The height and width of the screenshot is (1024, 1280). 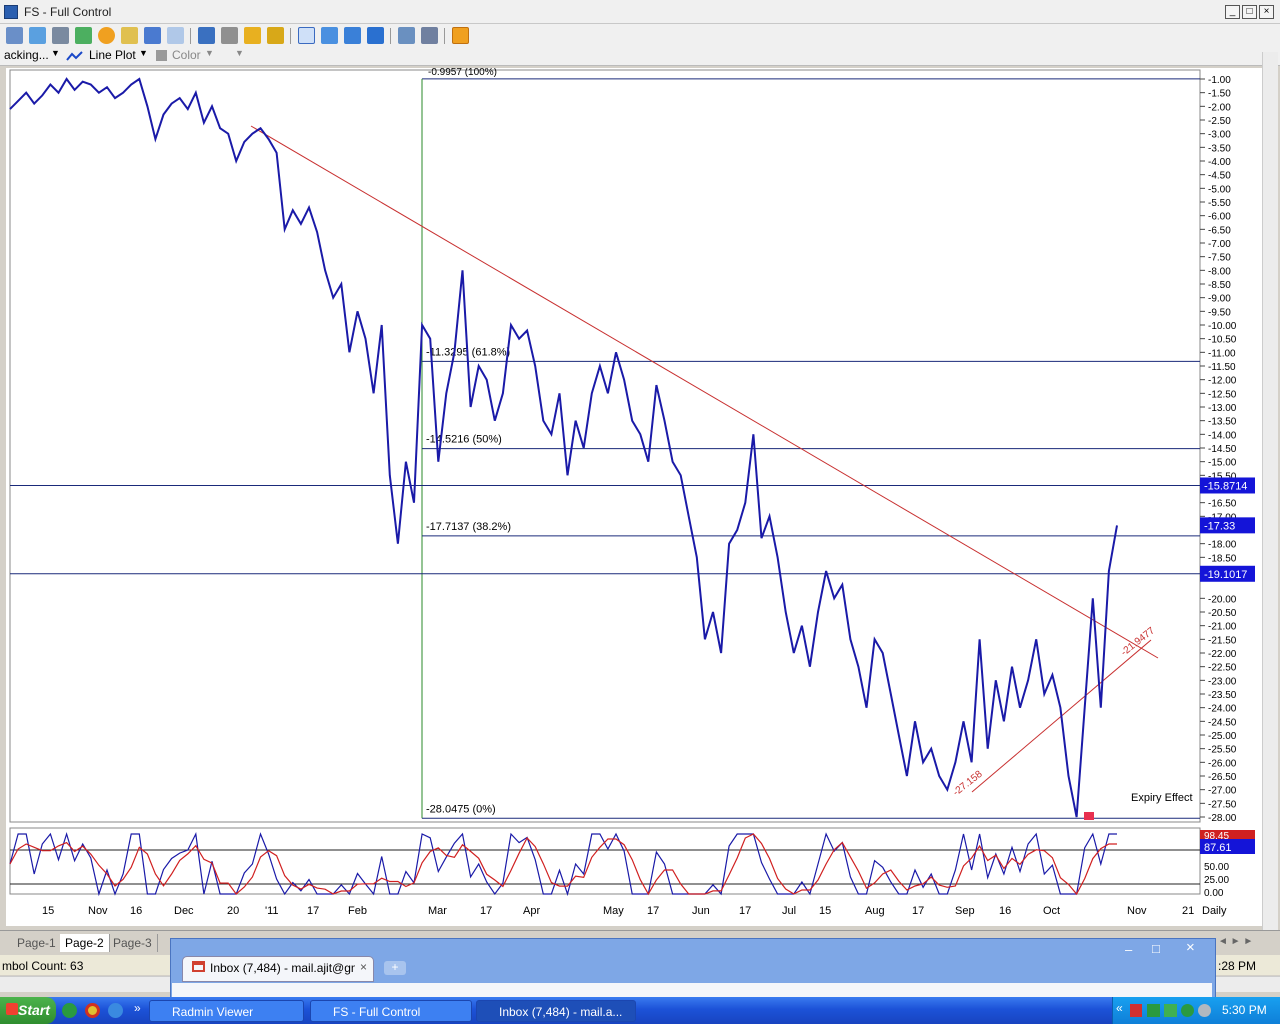 What do you see at coordinates (1235, 941) in the screenshot?
I see `tab-scroll-arrows: ◄ ► ►` at bounding box center [1235, 941].